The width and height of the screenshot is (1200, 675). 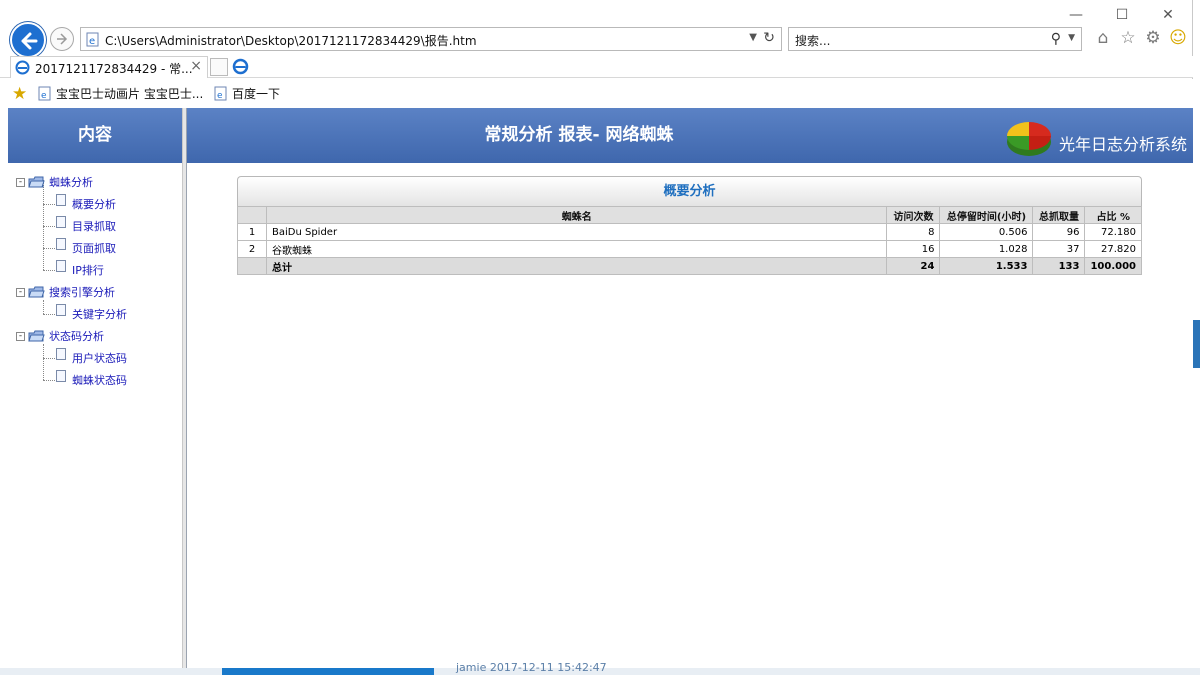 What do you see at coordinates (1103, 38) in the screenshot?
I see `home-icon: ⌂` at bounding box center [1103, 38].